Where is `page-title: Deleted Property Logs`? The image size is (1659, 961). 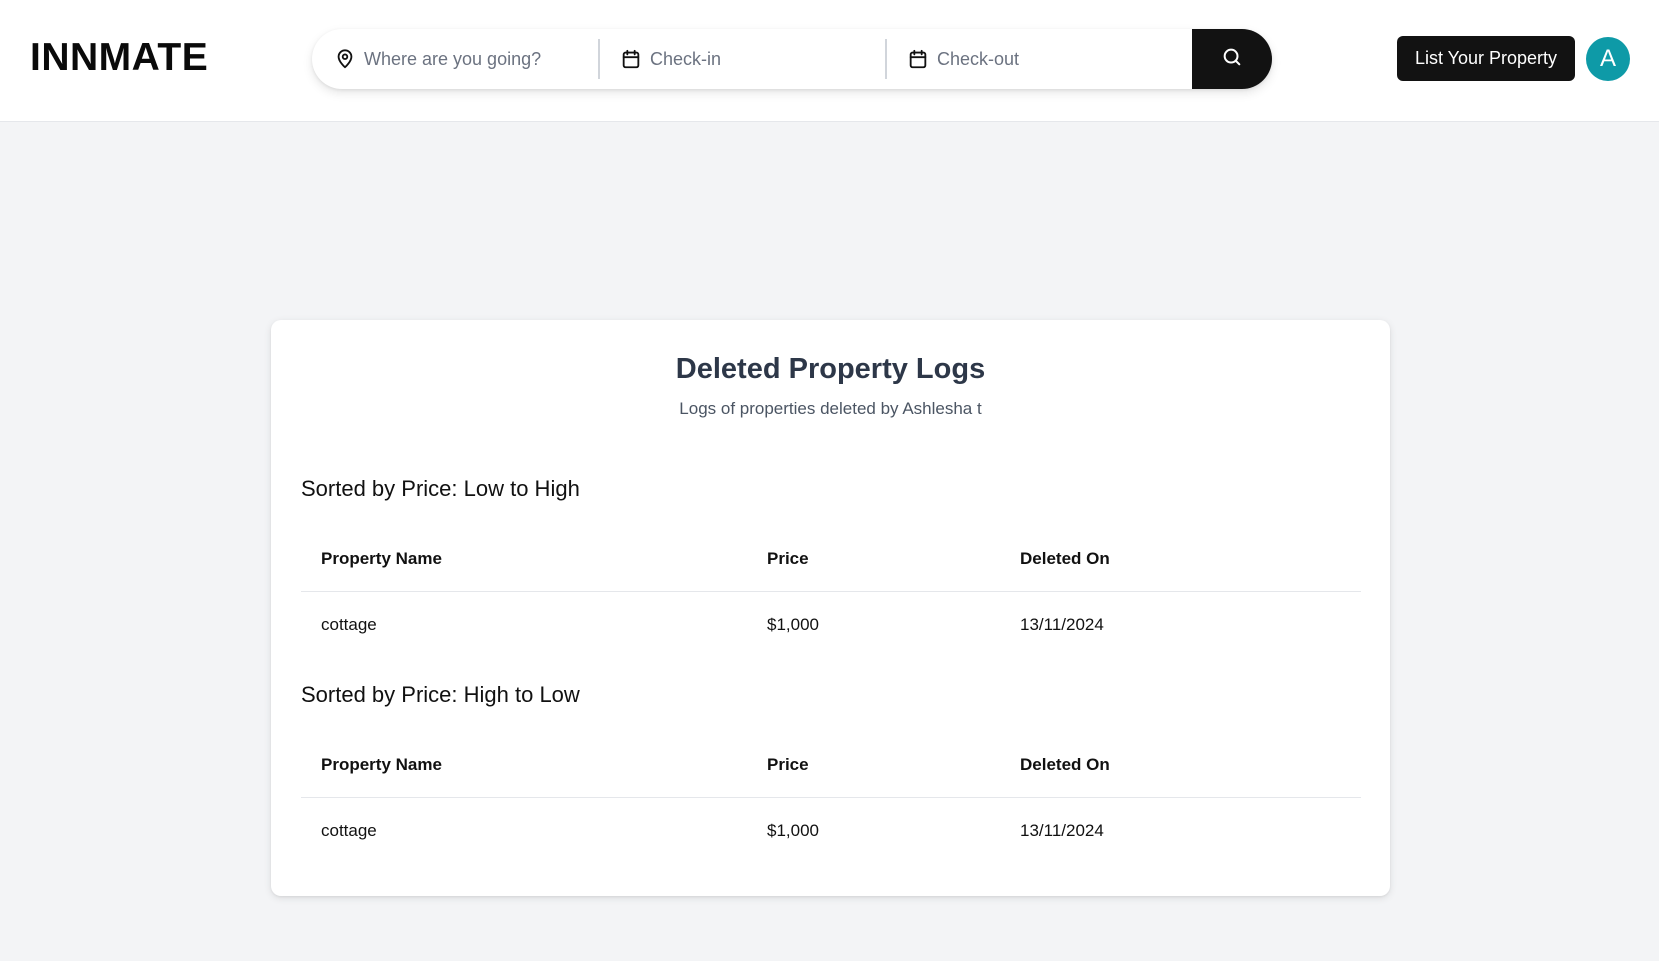
page-title: Deleted Property Logs is located at coordinates (830, 369).